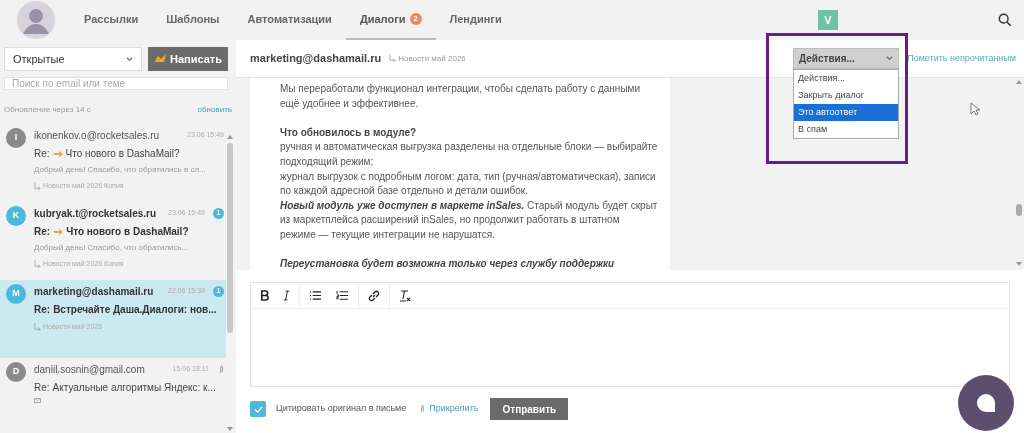  I want to click on nav-tab: Лендинги, so click(475, 20).